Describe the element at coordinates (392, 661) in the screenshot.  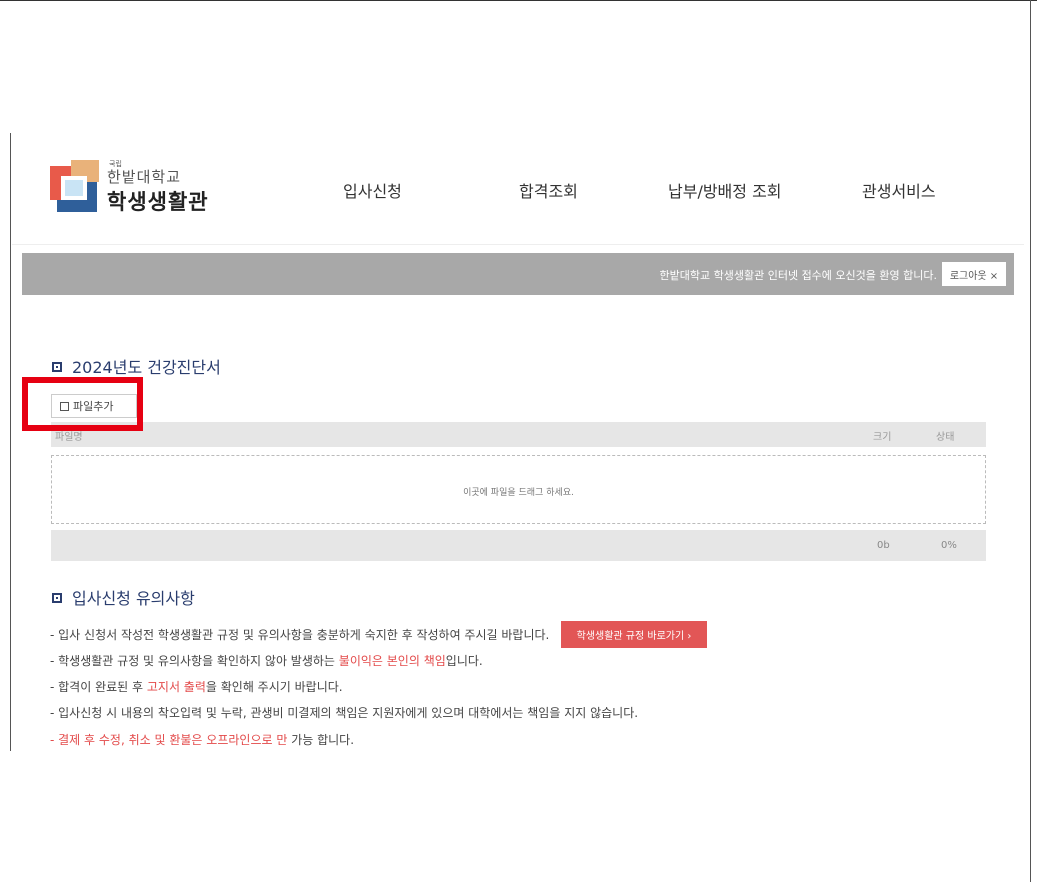
I see `notice-line-2-red: 불이익은 본인의 책임` at that location.